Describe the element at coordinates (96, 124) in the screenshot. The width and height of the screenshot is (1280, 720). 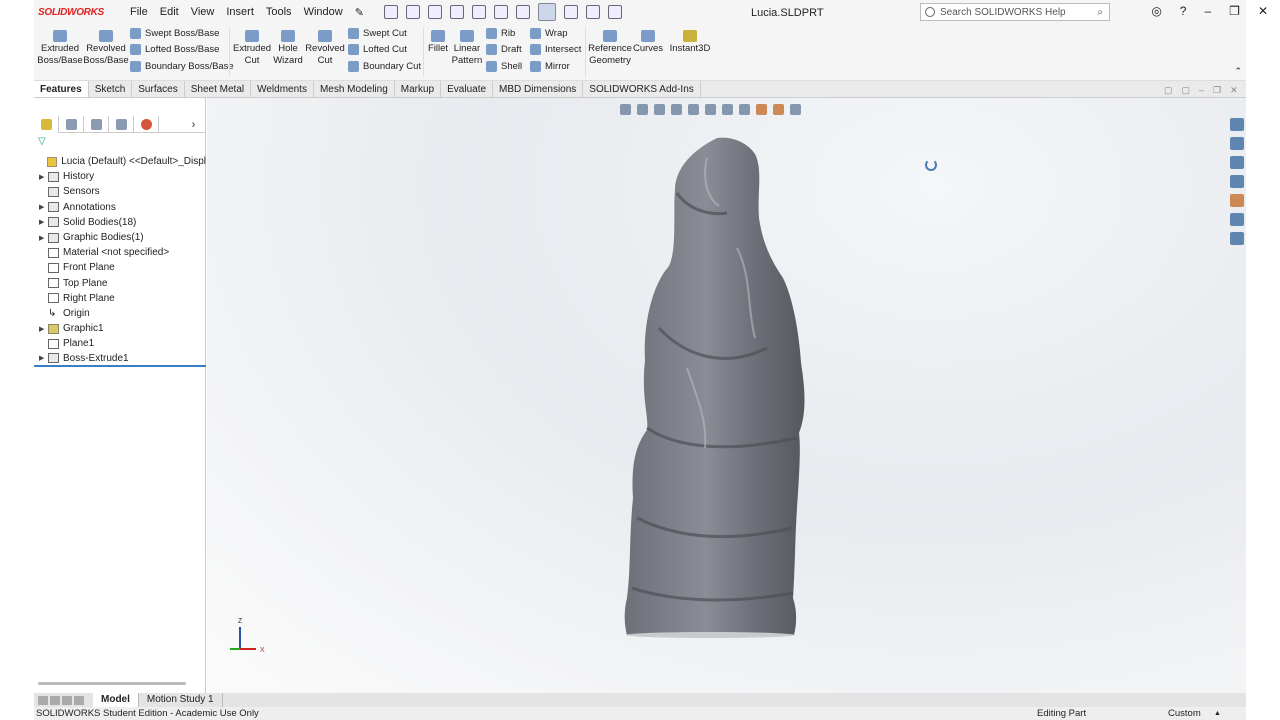
I see `configuration-manager-tab` at that location.